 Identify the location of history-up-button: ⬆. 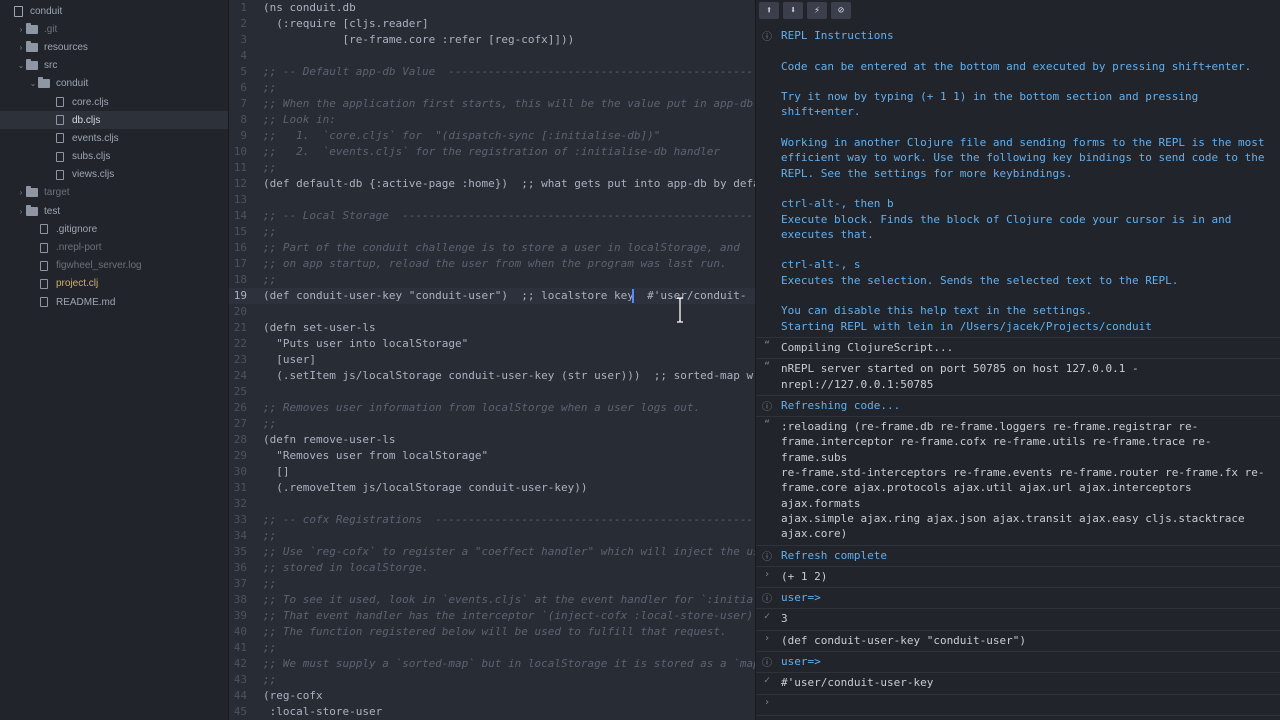
(769, 10).